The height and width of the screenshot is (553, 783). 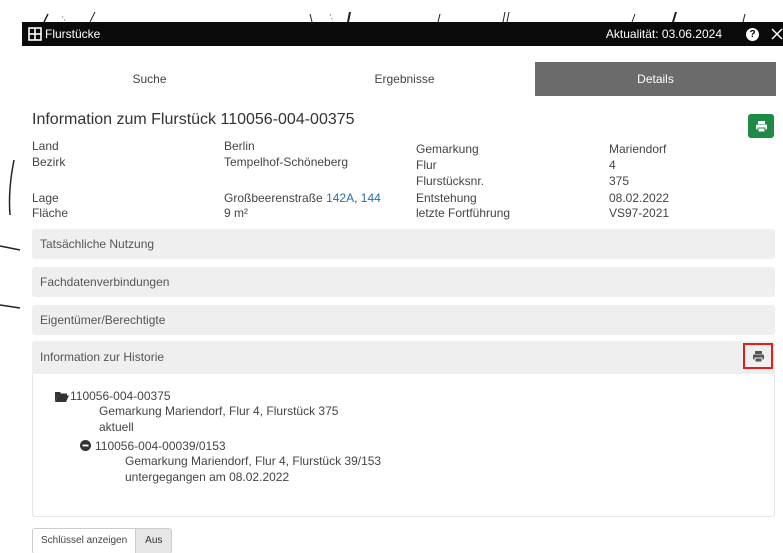 What do you see at coordinates (85, 541) in the screenshot?
I see `key-toggle-label: Schlüssel anzeigen` at bounding box center [85, 541].